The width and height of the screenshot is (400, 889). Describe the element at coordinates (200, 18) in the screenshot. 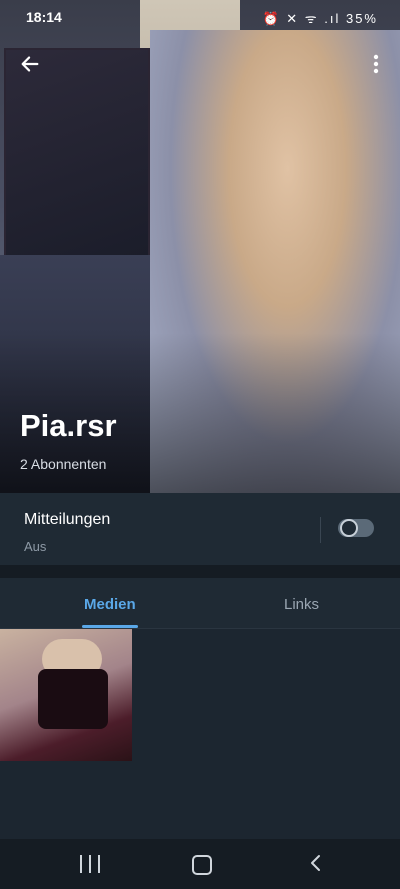

I see `status-bar: 18:14 ⏰ ✕ ᯤ .ıl 35%` at that location.